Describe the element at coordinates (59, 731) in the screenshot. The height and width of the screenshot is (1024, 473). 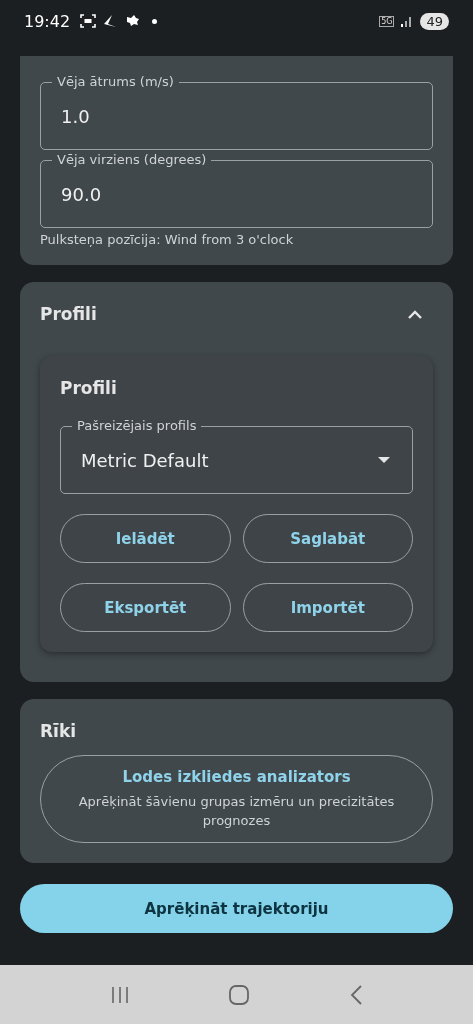
I see `section-title: Rīki` at that location.